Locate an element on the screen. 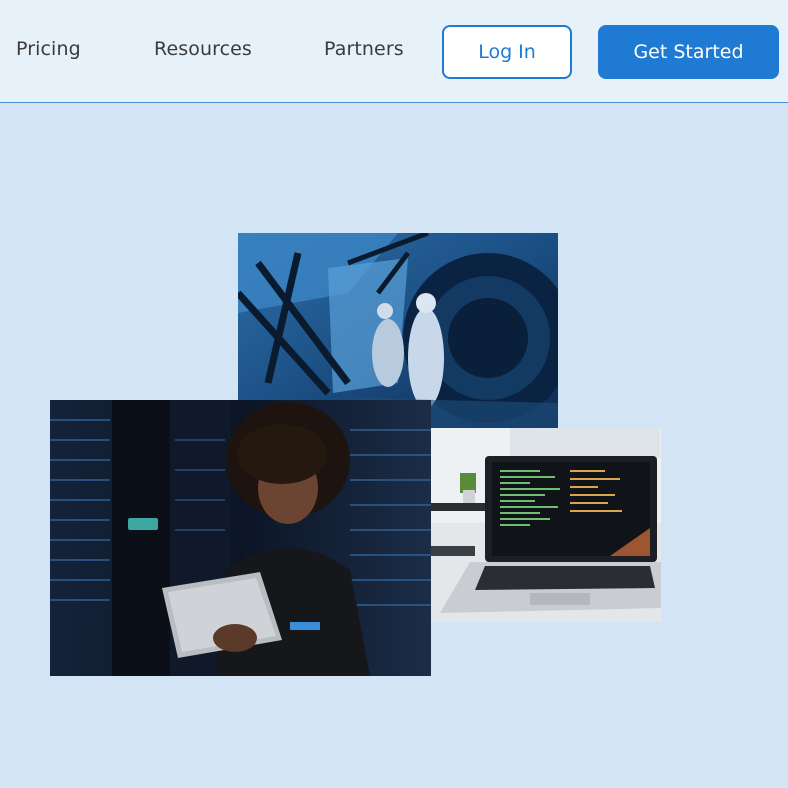  cleanroom-technicians-photo is located at coordinates (398, 330).